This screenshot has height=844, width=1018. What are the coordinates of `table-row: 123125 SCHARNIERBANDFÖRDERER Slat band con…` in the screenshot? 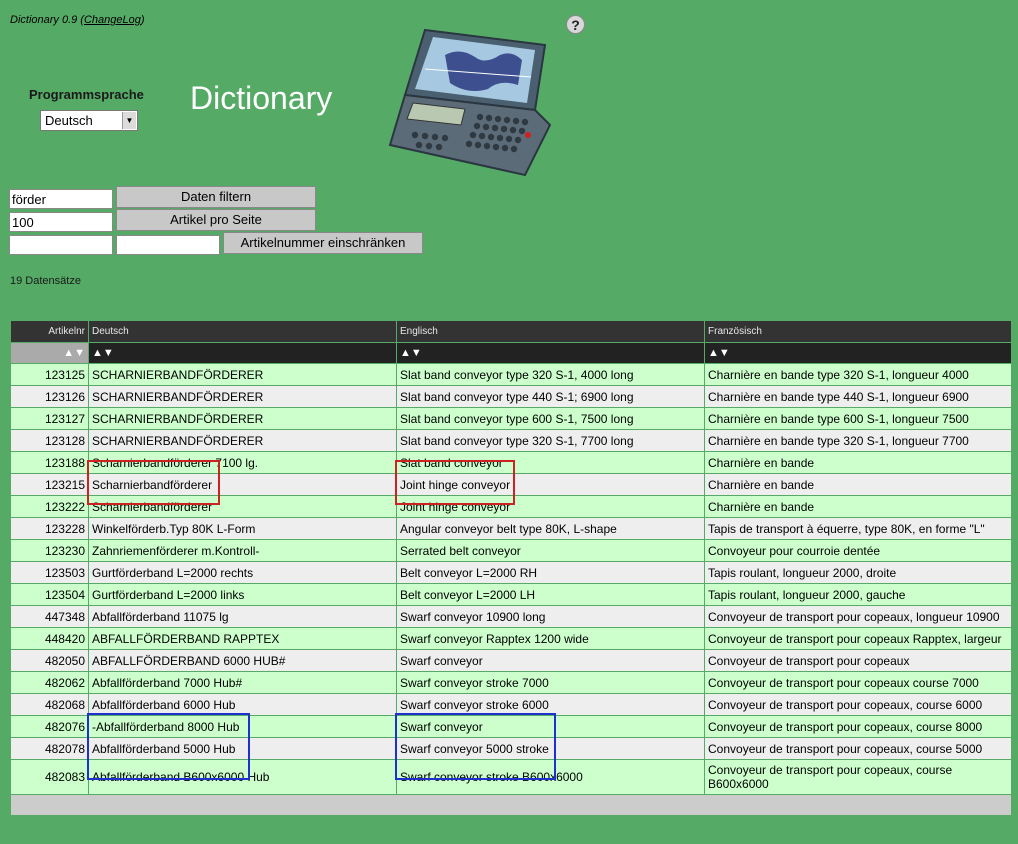 It's located at (511, 374).